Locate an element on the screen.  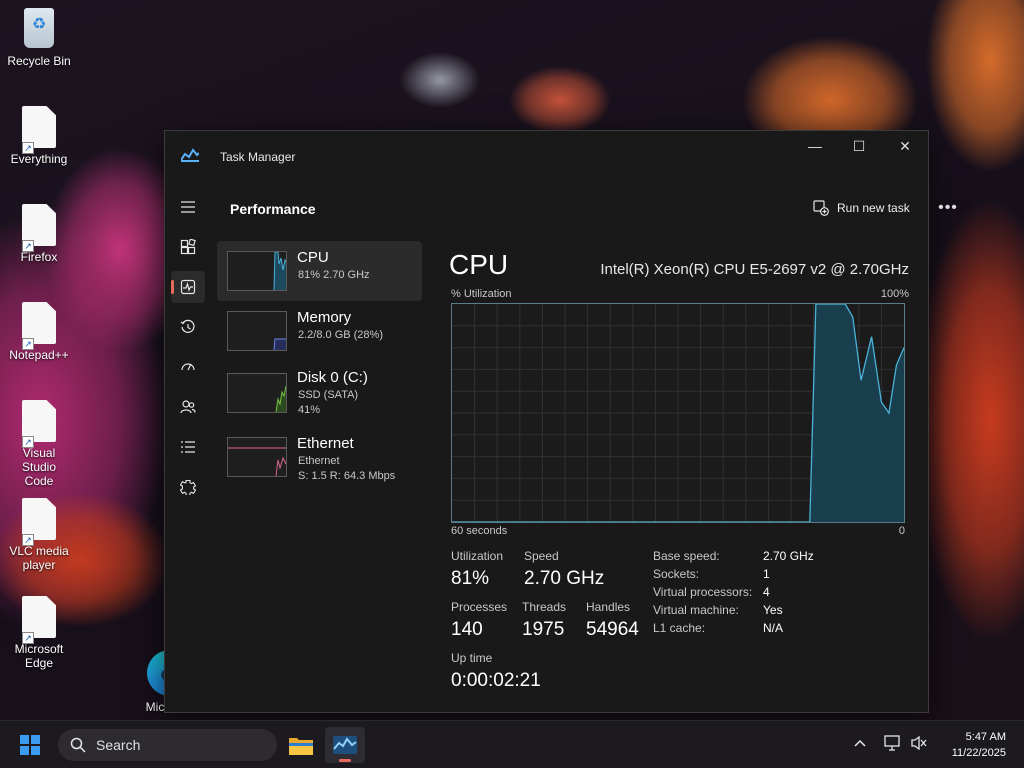
close-button: ✕ is located at coordinates (905, 146).